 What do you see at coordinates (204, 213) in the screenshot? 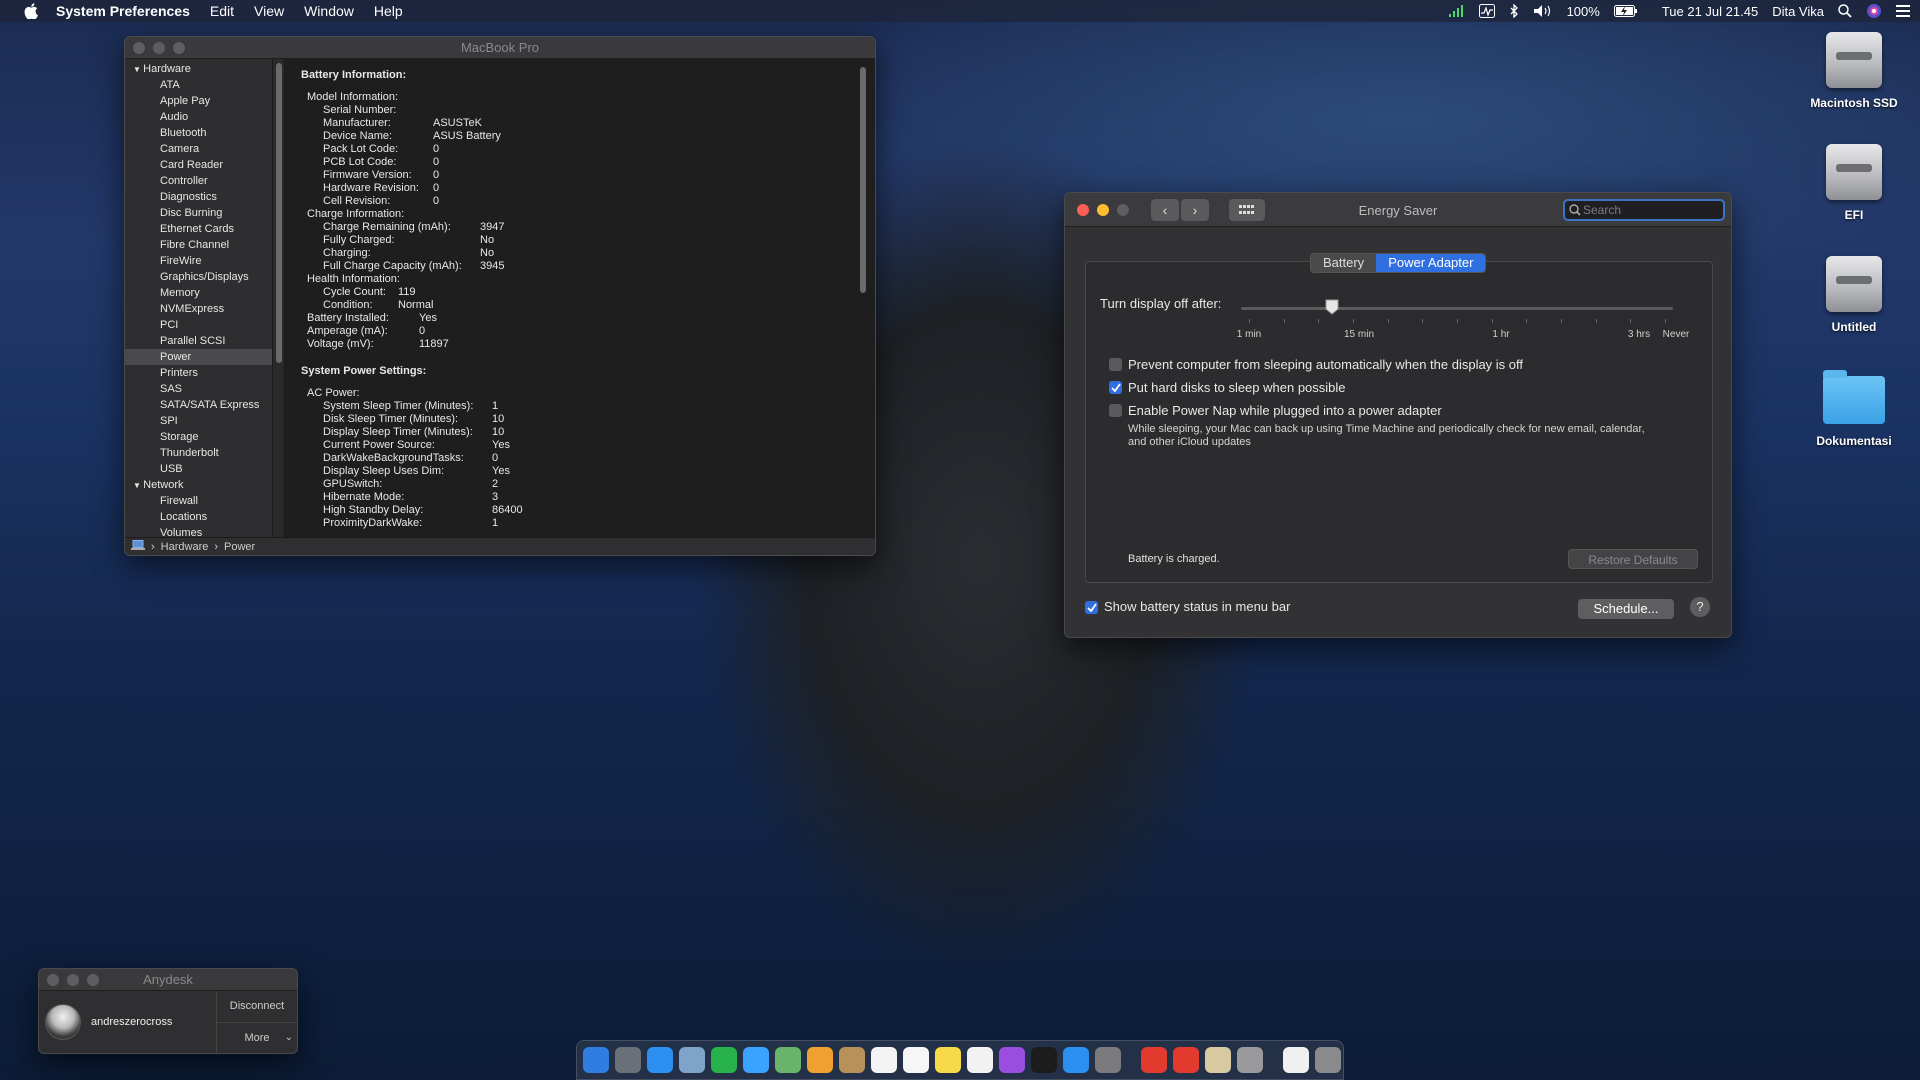
I see `sidebar-item: Disc Burning` at bounding box center [204, 213].